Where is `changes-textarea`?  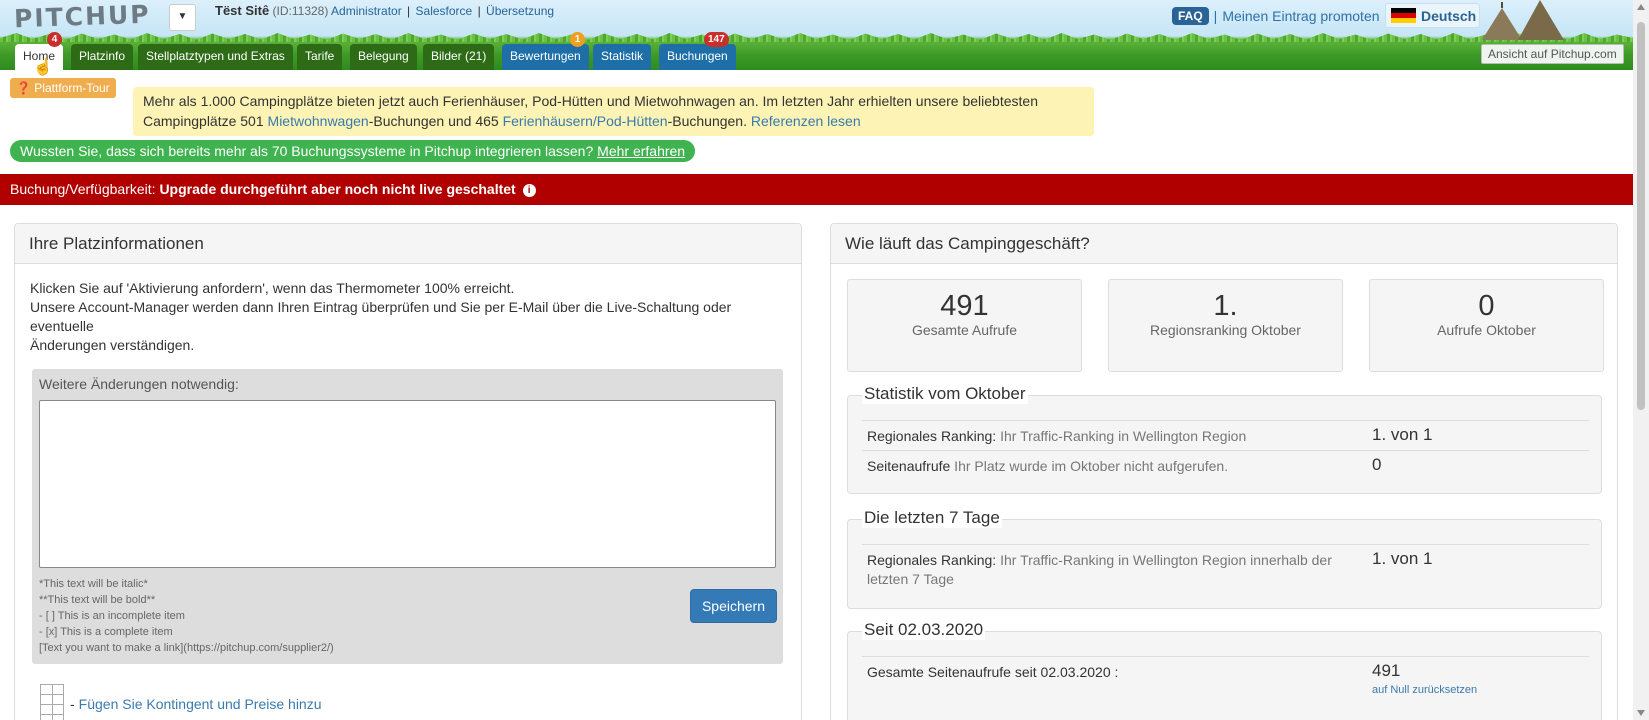
changes-textarea is located at coordinates (407, 484).